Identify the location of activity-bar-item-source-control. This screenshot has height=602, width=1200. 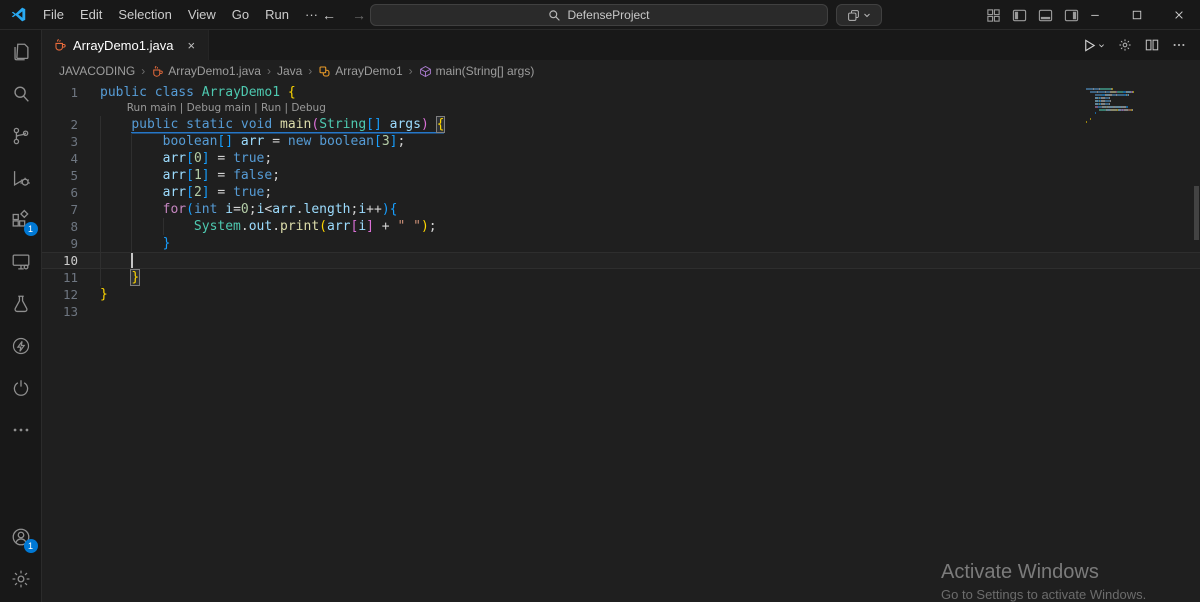
(21, 136).